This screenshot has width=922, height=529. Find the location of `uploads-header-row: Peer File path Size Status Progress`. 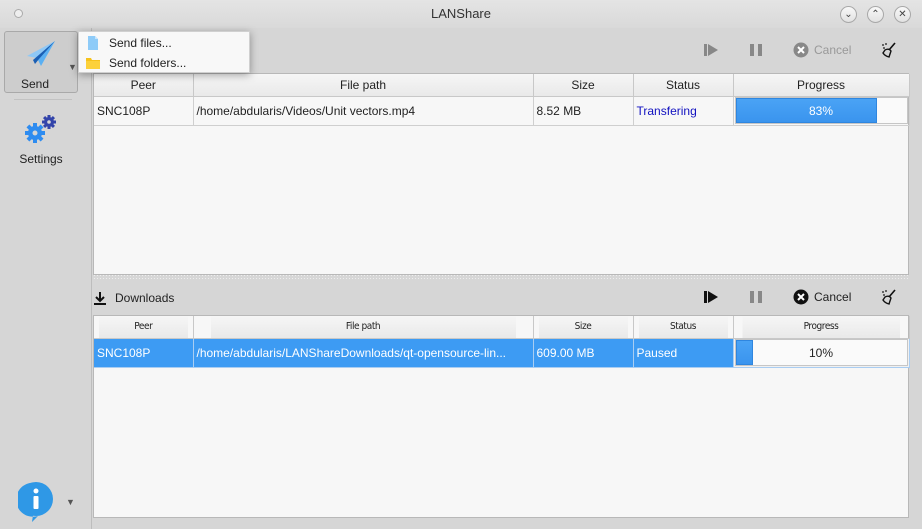

uploads-header-row: Peer File path Size Status Progress is located at coordinates (502, 85).